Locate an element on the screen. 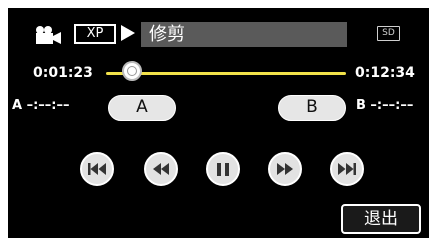 The width and height of the screenshot is (437, 247). set-b-button: B is located at coordinates (312, 108).